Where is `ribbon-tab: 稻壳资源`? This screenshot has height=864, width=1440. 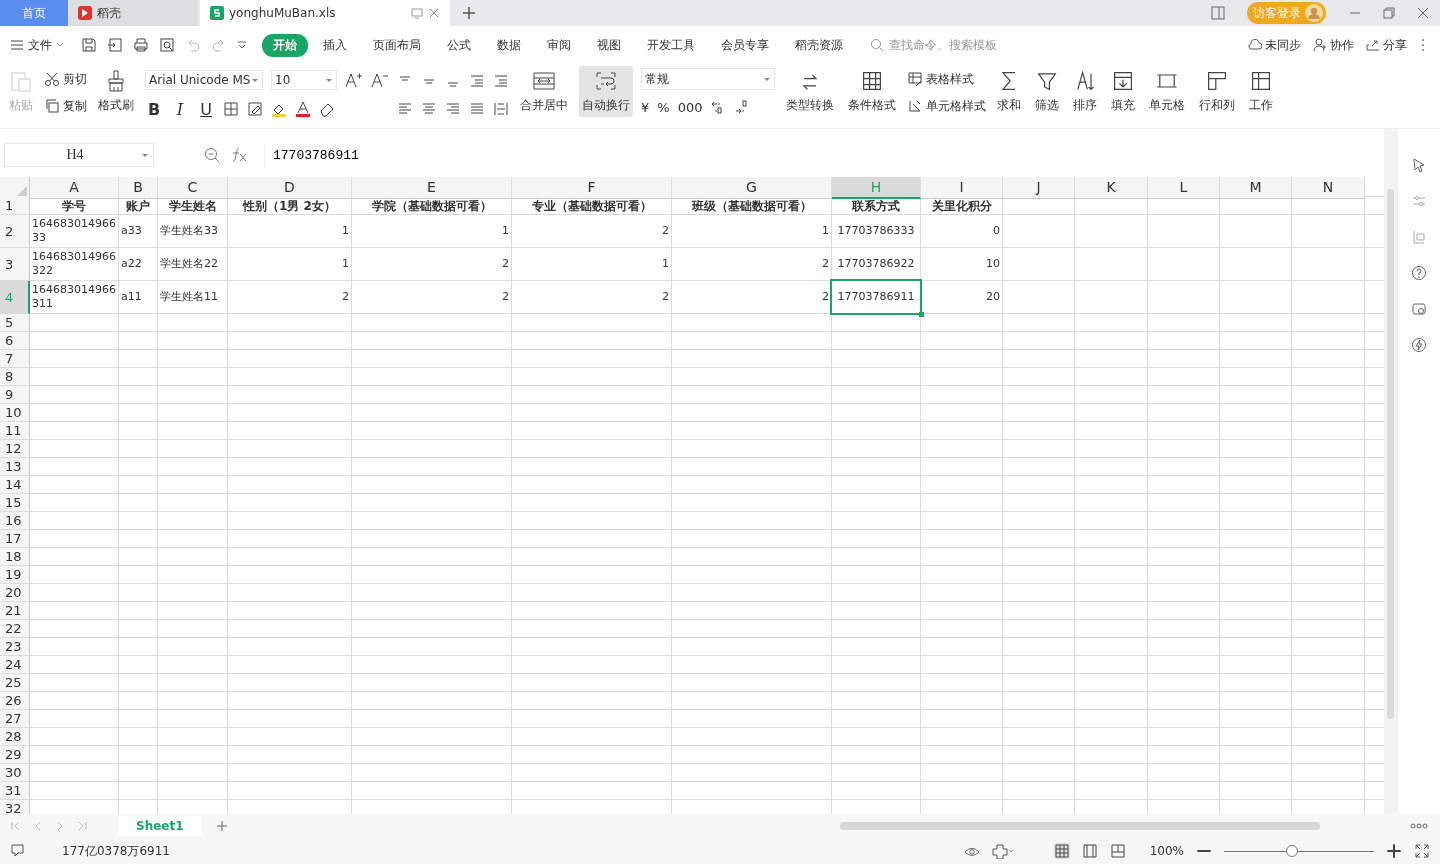
ribbon-tab: 稻壳资源 is located at coordinates (819, 45).